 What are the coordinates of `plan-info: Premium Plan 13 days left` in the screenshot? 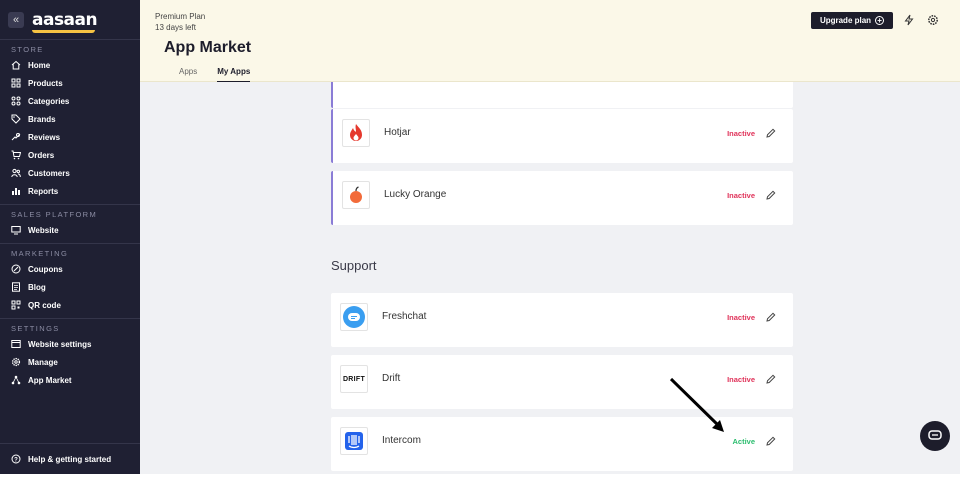 It's located at (180, 22).